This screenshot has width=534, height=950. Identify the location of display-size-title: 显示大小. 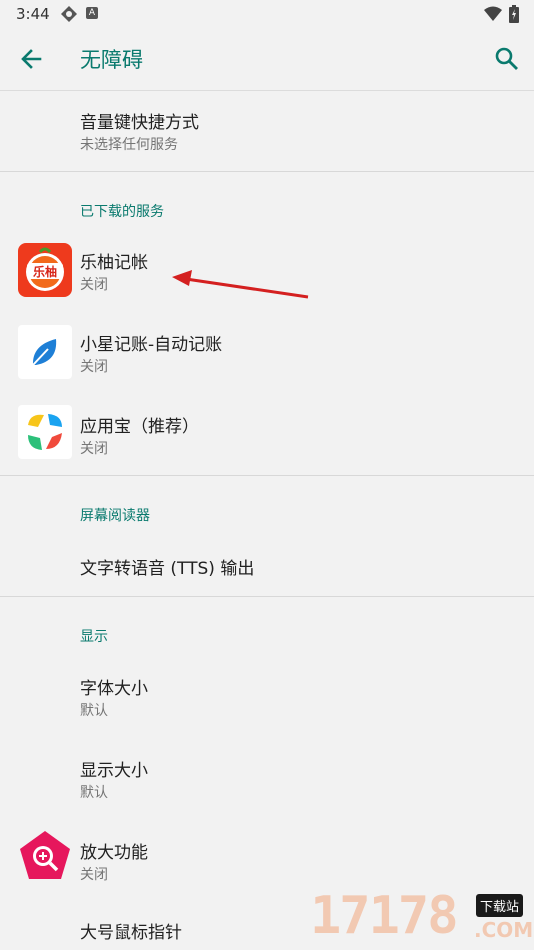
(114, 771).